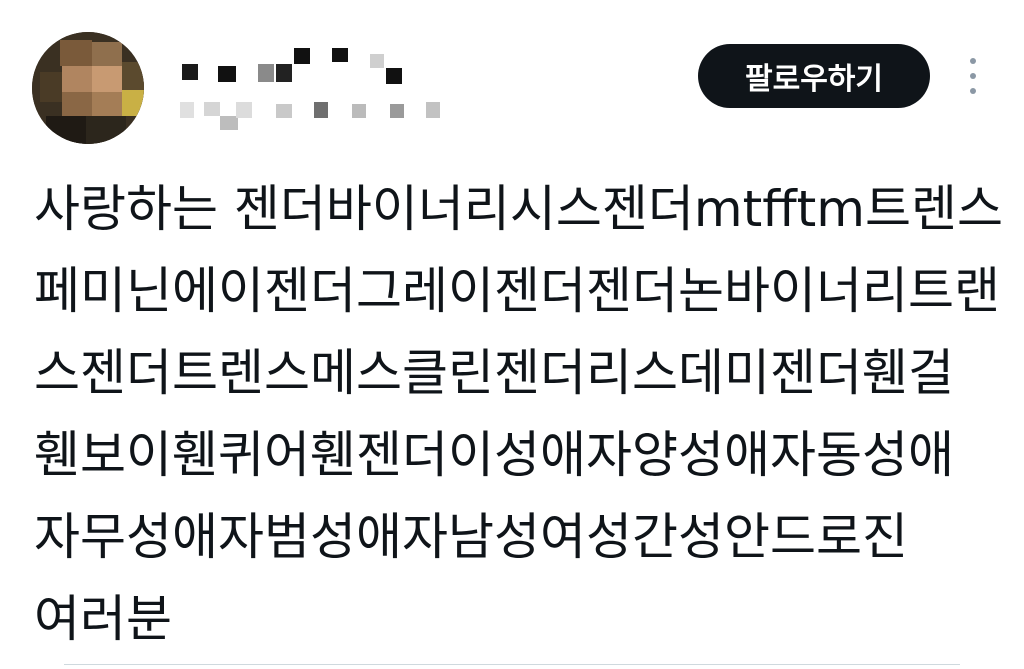  Describe the element at coordinates (512, 664) in the screenshot. I see `divider` at that location.